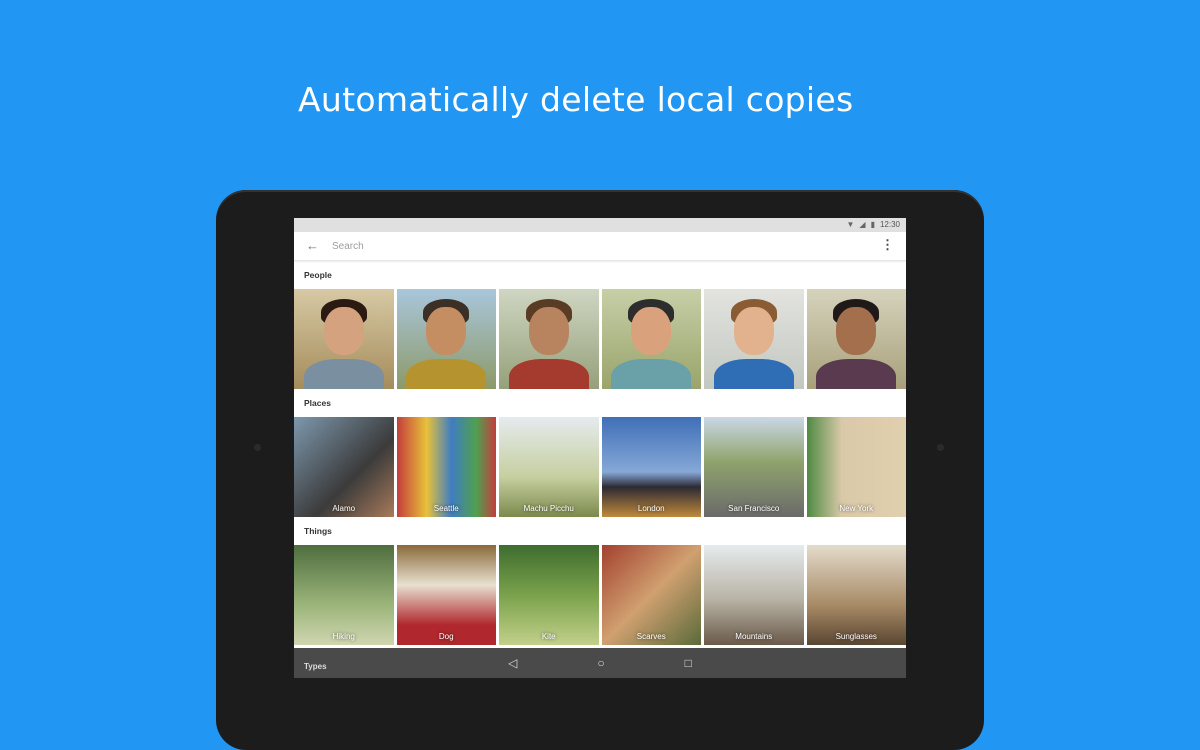  Describe the element at coordinates (856, 595) in the screenshot. I see `thing-tile: Sunglasses` at that location.